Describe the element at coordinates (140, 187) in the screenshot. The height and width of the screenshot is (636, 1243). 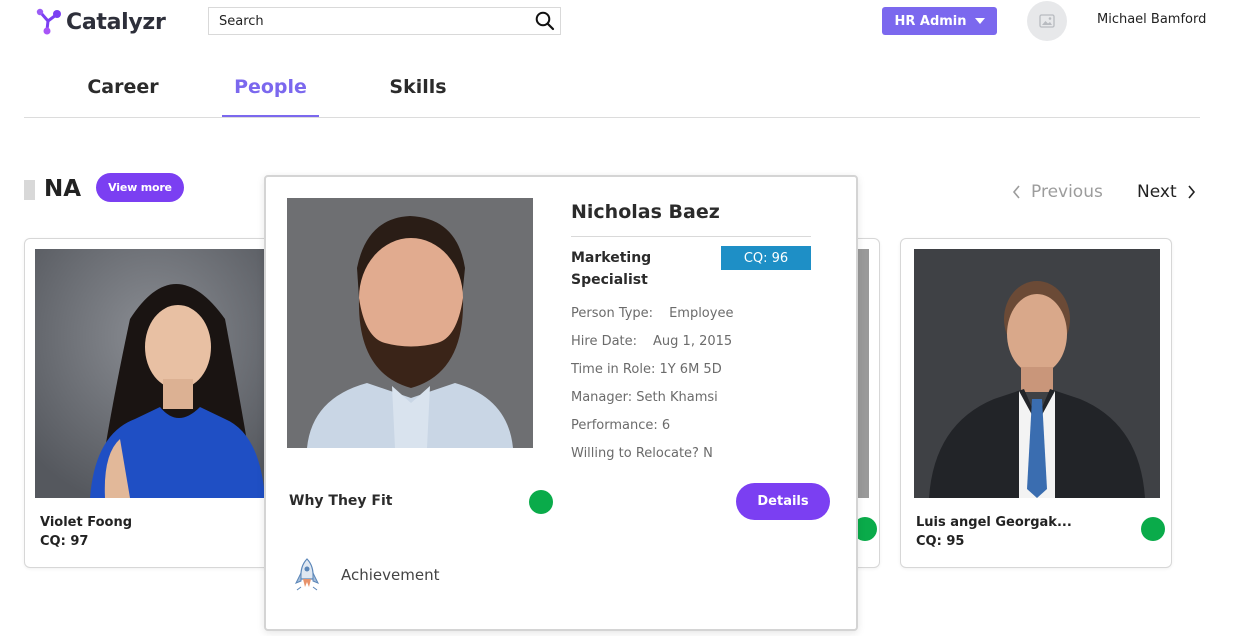
I see `view-more-button: View more` at that location.